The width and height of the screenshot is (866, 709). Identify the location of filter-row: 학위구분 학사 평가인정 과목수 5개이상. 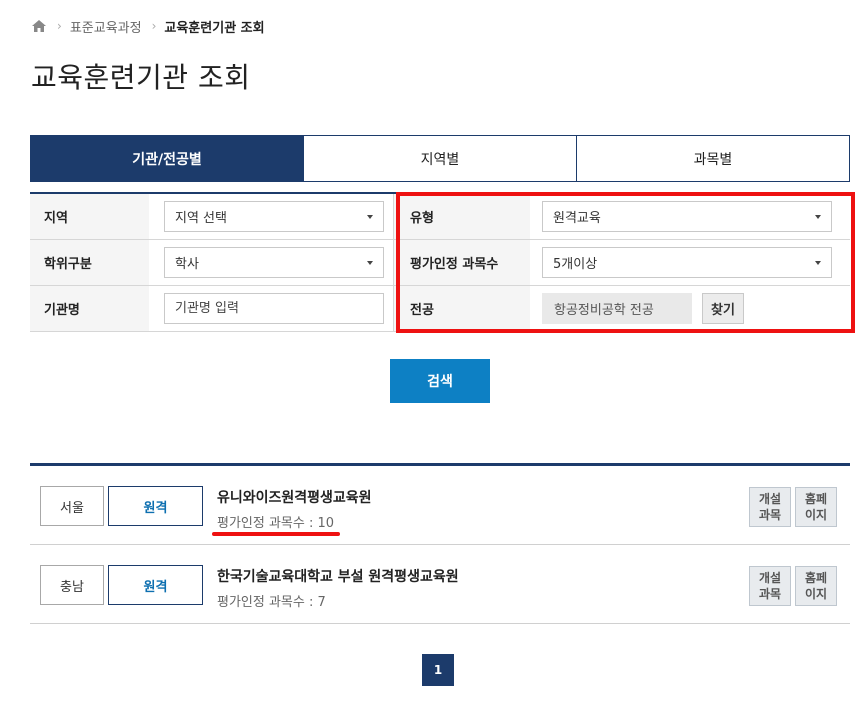
(440, 263).